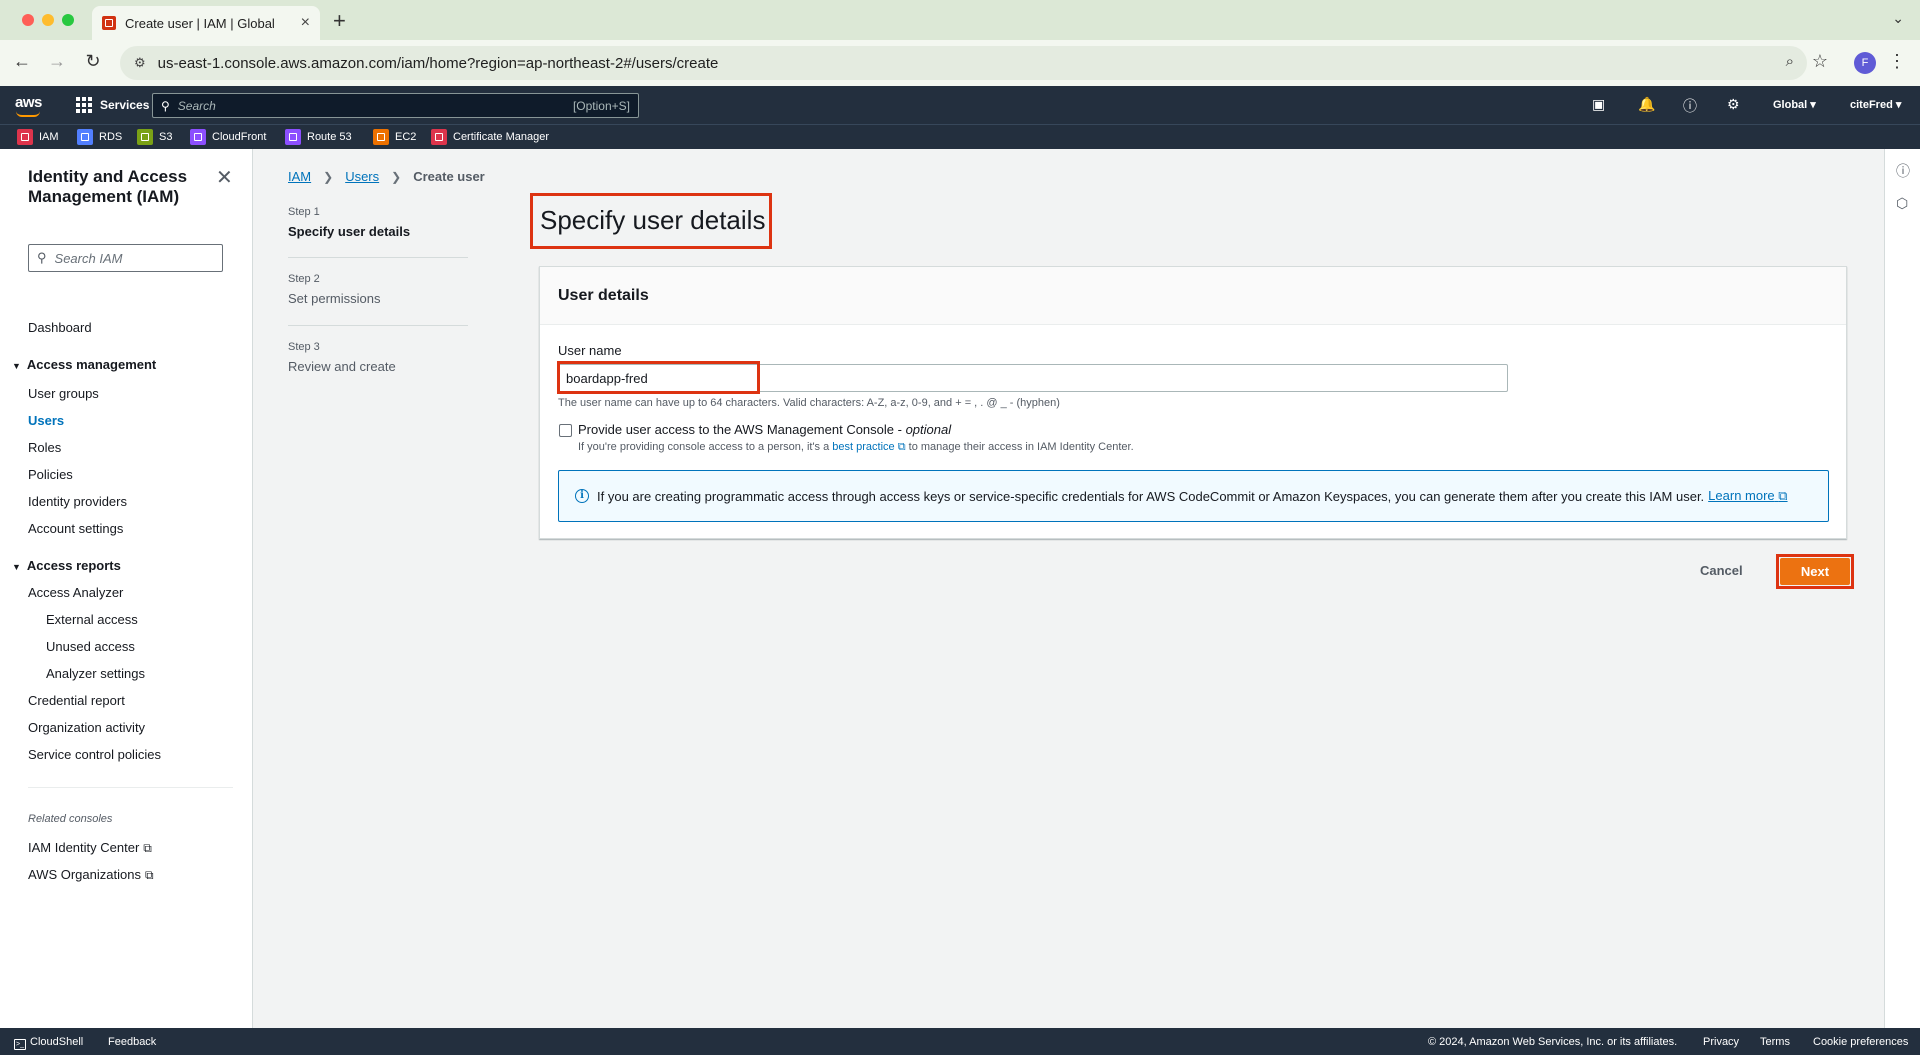 The height and width of the screenshot is (1055, 1920). I want to click on services-menu-button: Services, so click(112, 105).